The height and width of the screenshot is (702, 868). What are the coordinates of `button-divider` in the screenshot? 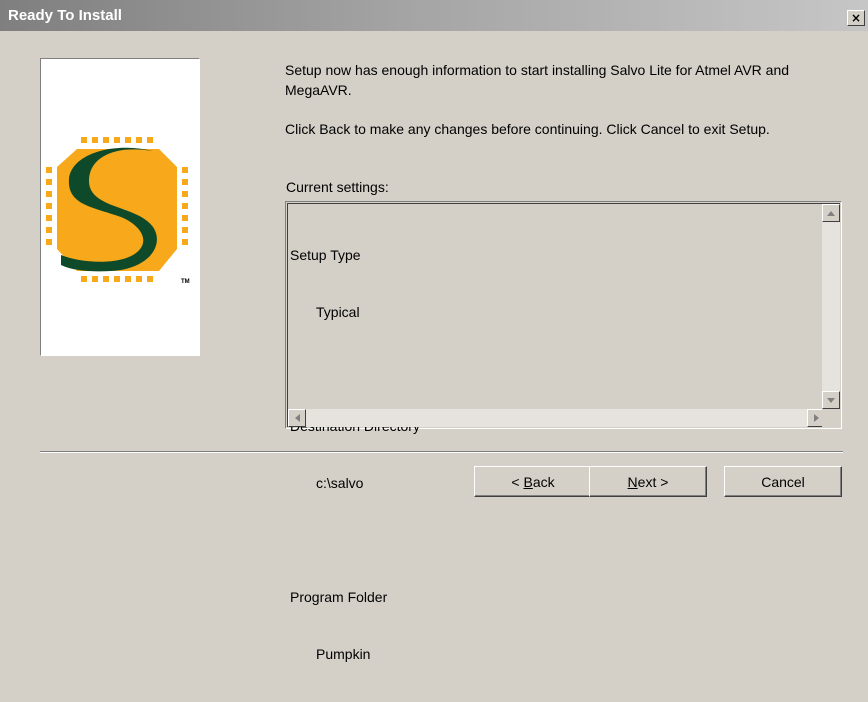 It's located at (441, 452).